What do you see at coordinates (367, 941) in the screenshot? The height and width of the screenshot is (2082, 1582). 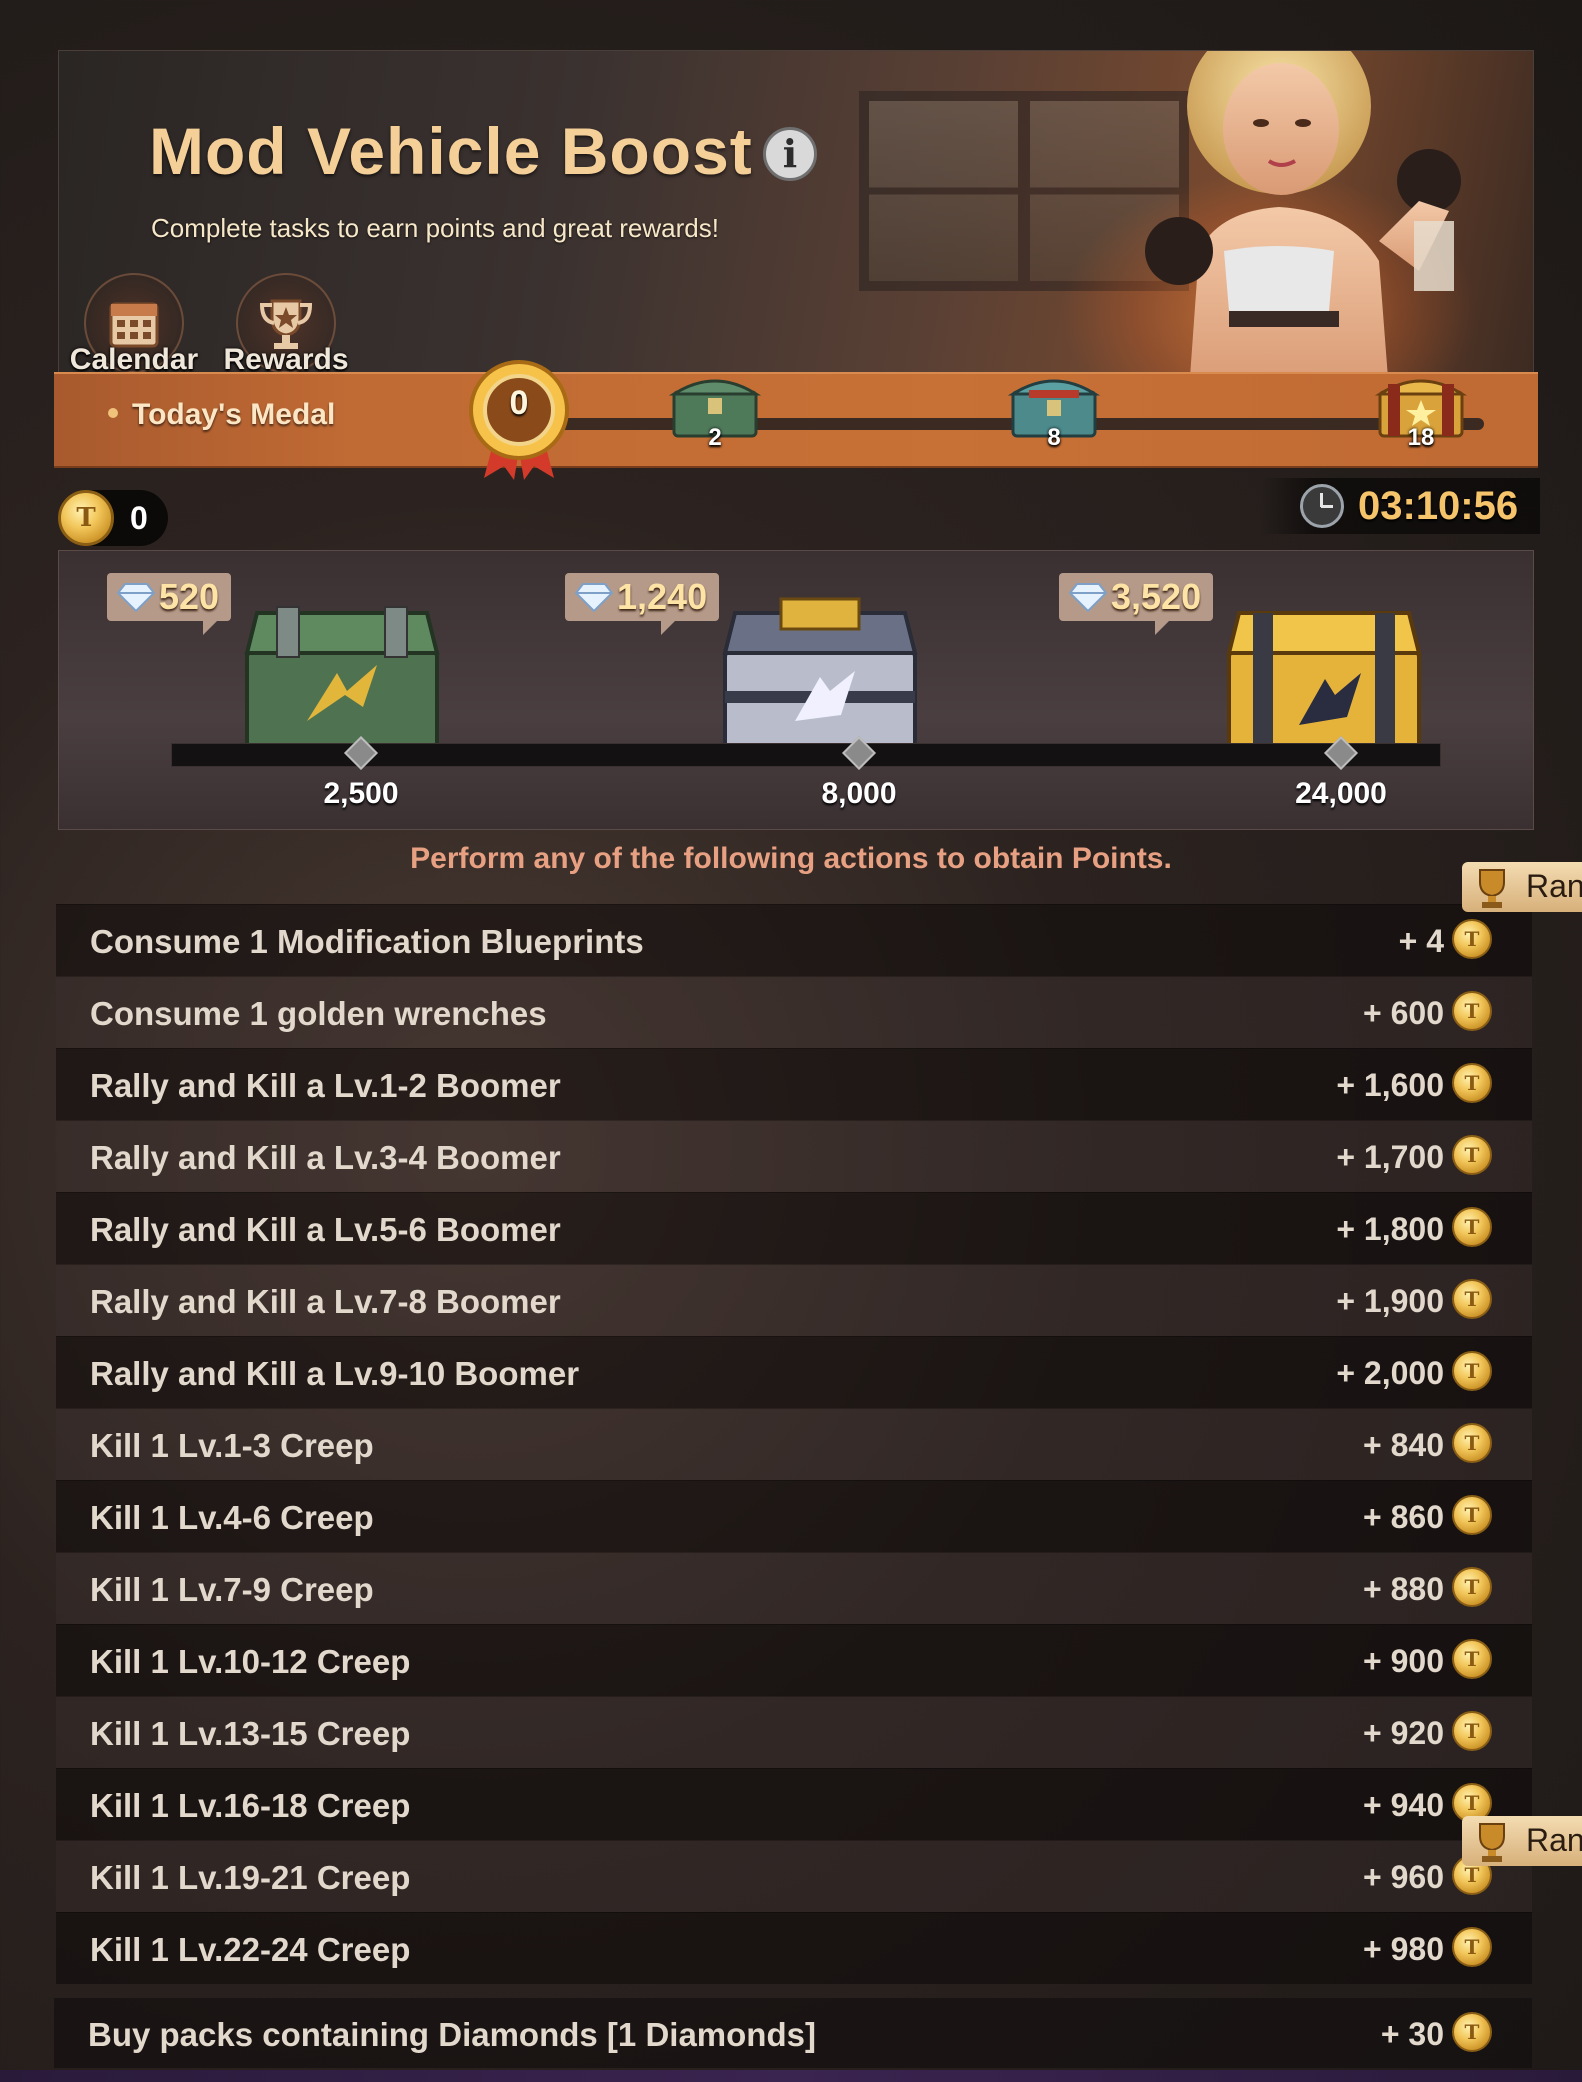 I see `task-name: Consume 1 Modification Blueprints` at bounding box center [367, 941].